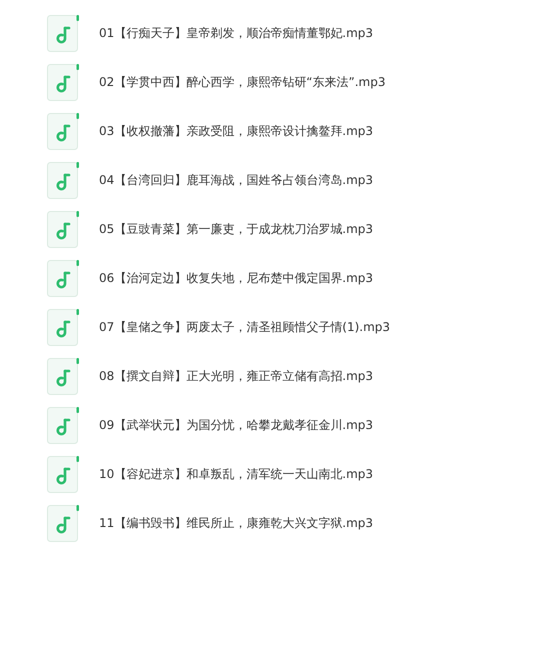 The image size is (543, 666). Describe the element at coordinates (244, 327) in the screenshot. I see `file-name: 07【皇储之争】两废太子，清圣祖顾惜父子情(1).mp3` at that location.